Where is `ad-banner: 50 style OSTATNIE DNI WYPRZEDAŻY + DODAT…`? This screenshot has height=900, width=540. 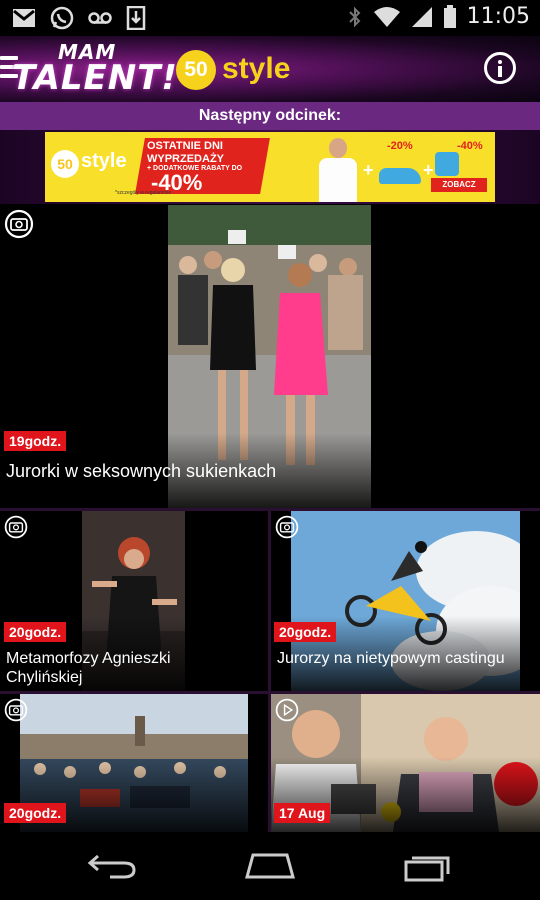
ad-banner: 50 style OSTATNIE DNI WYPRZEDAŻY + DODAT… is located at coordinates (270, 167).